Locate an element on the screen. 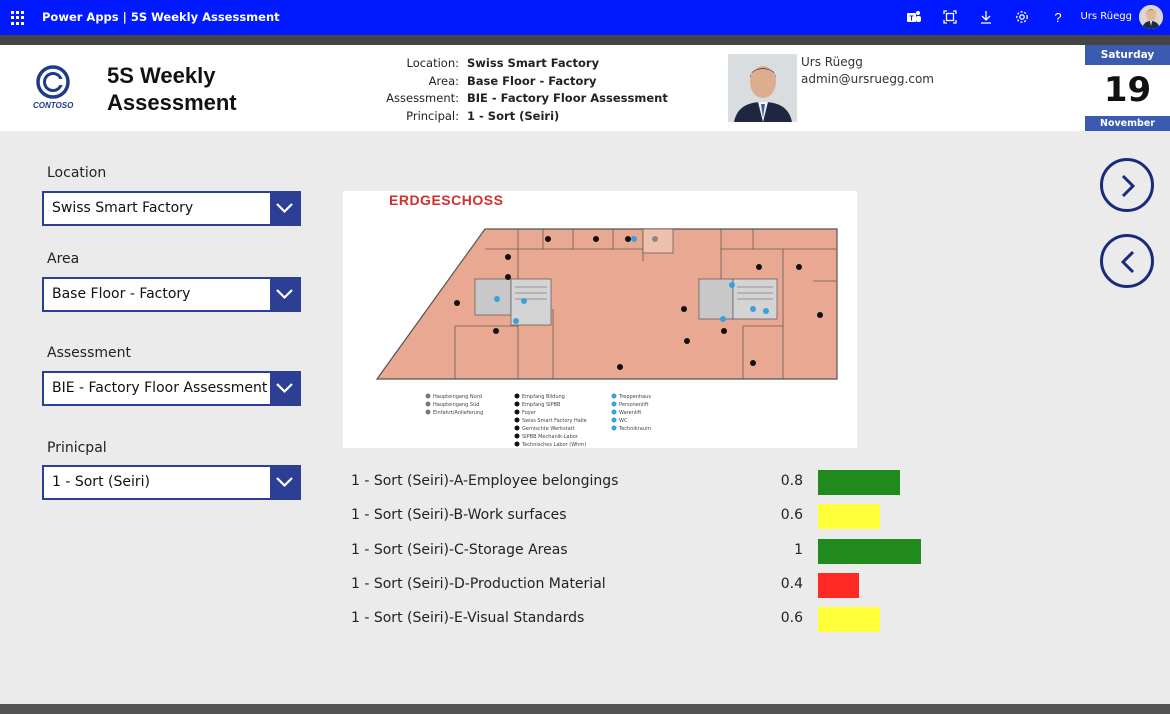 This screenshot has width=1170, height=714. assessment-dropdown: BIE - Factory Floor Assessment is located at coordinates (171, 388).